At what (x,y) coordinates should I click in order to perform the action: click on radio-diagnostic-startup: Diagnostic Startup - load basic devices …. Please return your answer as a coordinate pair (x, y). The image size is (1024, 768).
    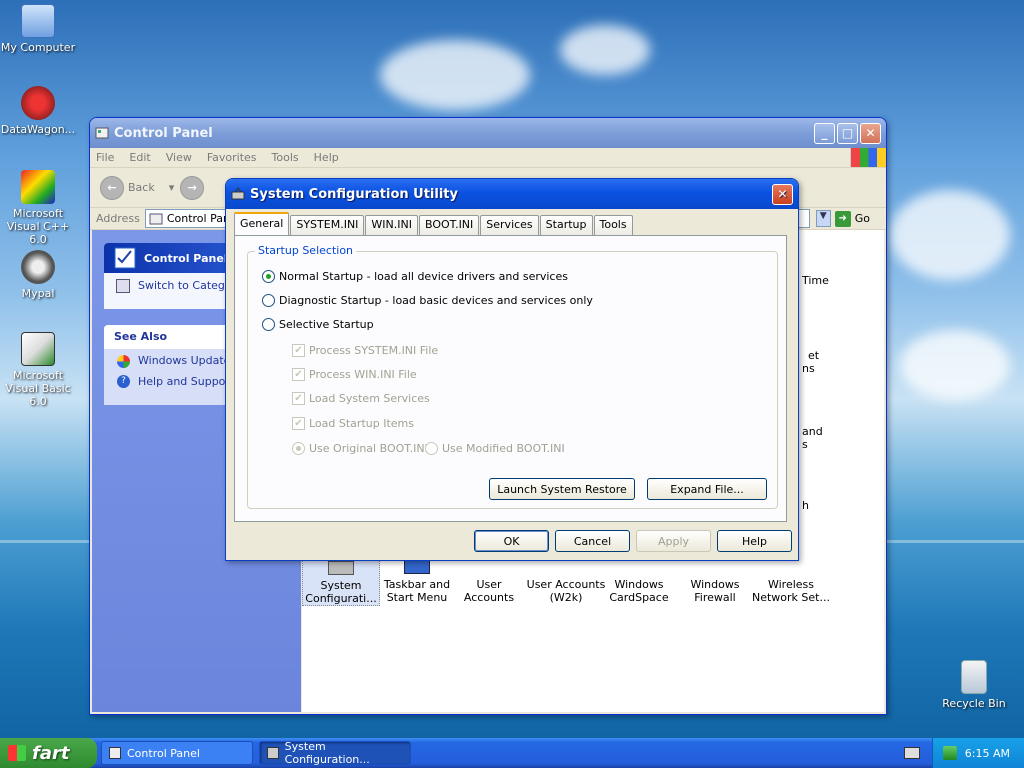
    Looking at the image, I should click on (427, 300).